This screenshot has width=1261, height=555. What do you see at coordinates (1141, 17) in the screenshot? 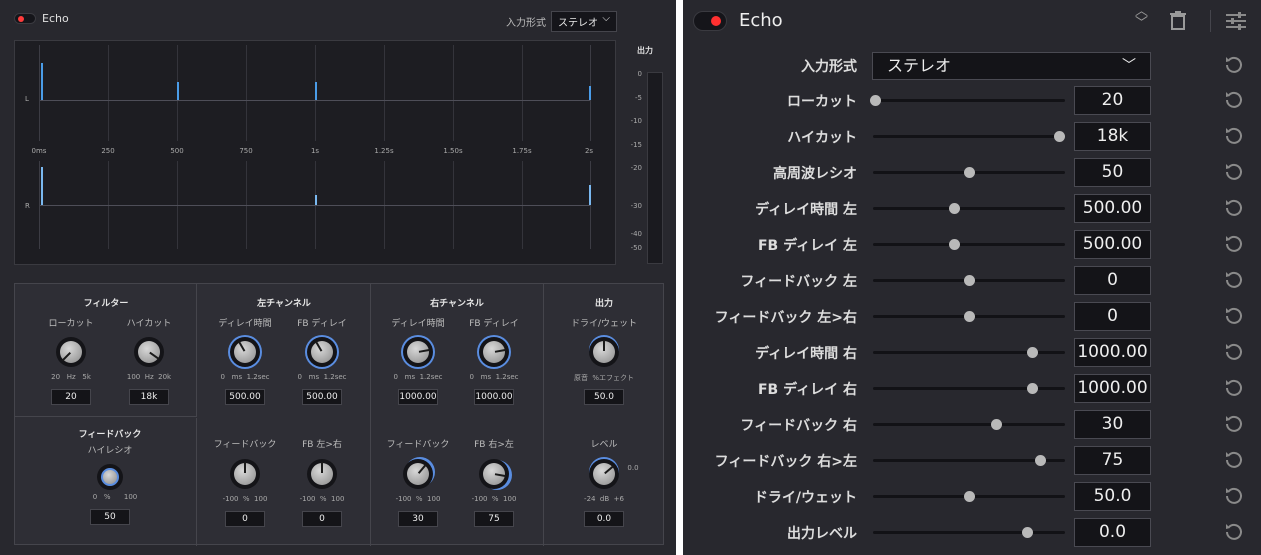
I see `chevron-updown-icon: ︿ ﹀` at bounding box center [1141, 17].